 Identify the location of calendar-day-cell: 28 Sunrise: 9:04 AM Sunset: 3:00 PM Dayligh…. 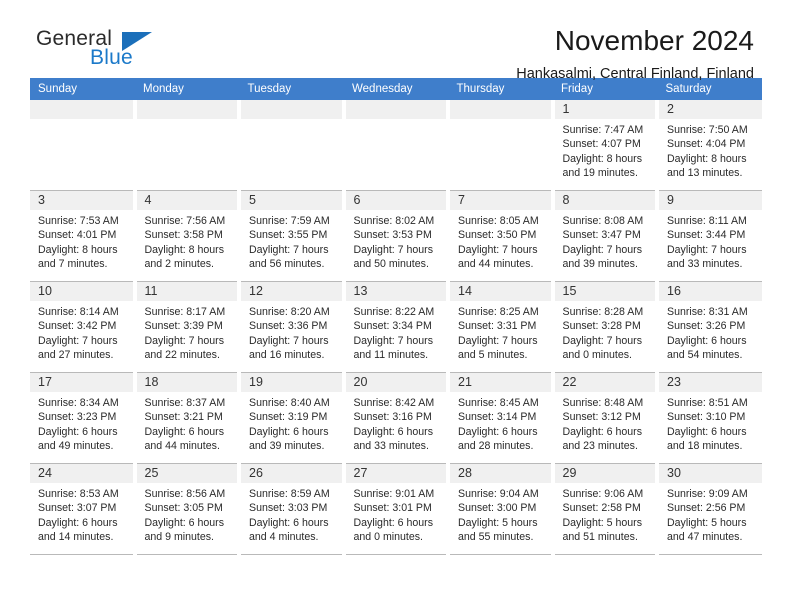
(501, 509).